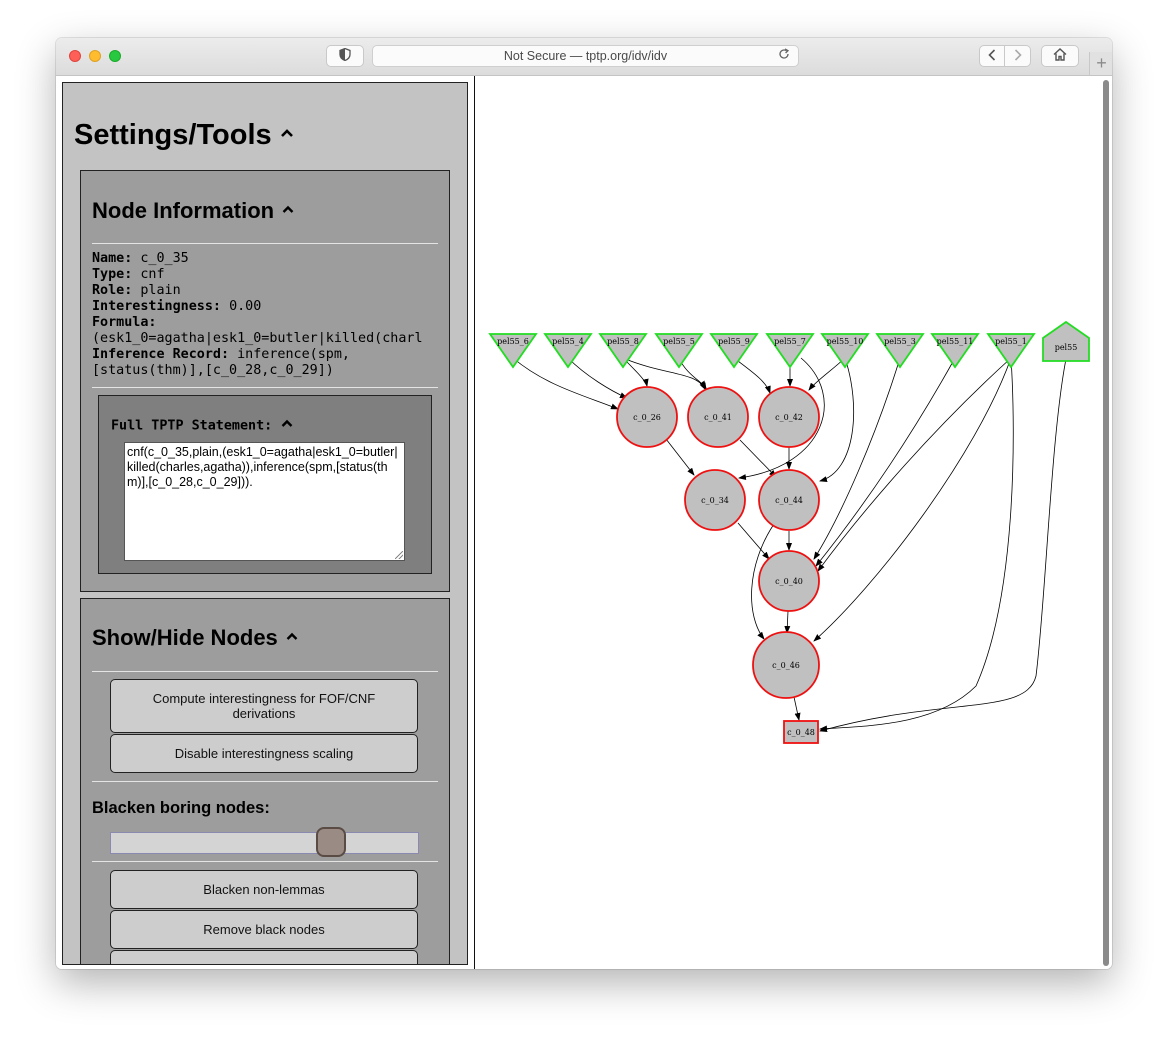  I want to click on settings-title: Settings/Tools, so click(184, 135).